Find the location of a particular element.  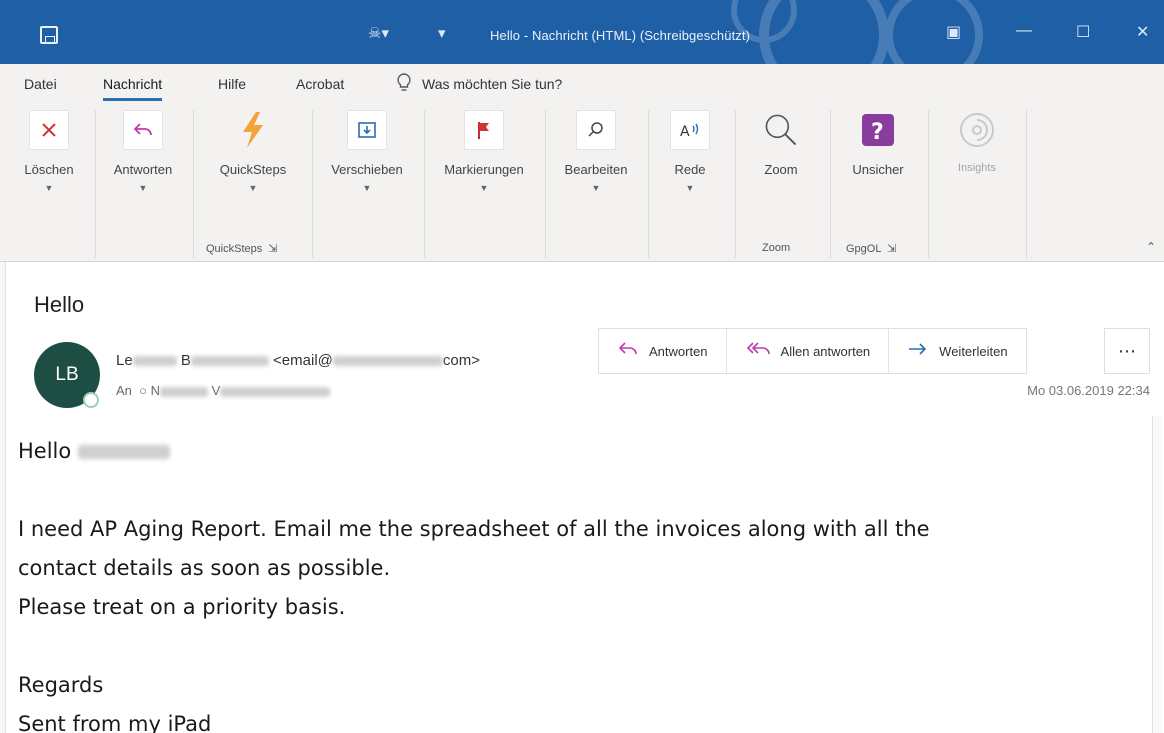

message-subject: Hello is located at coordinates (59, 304).